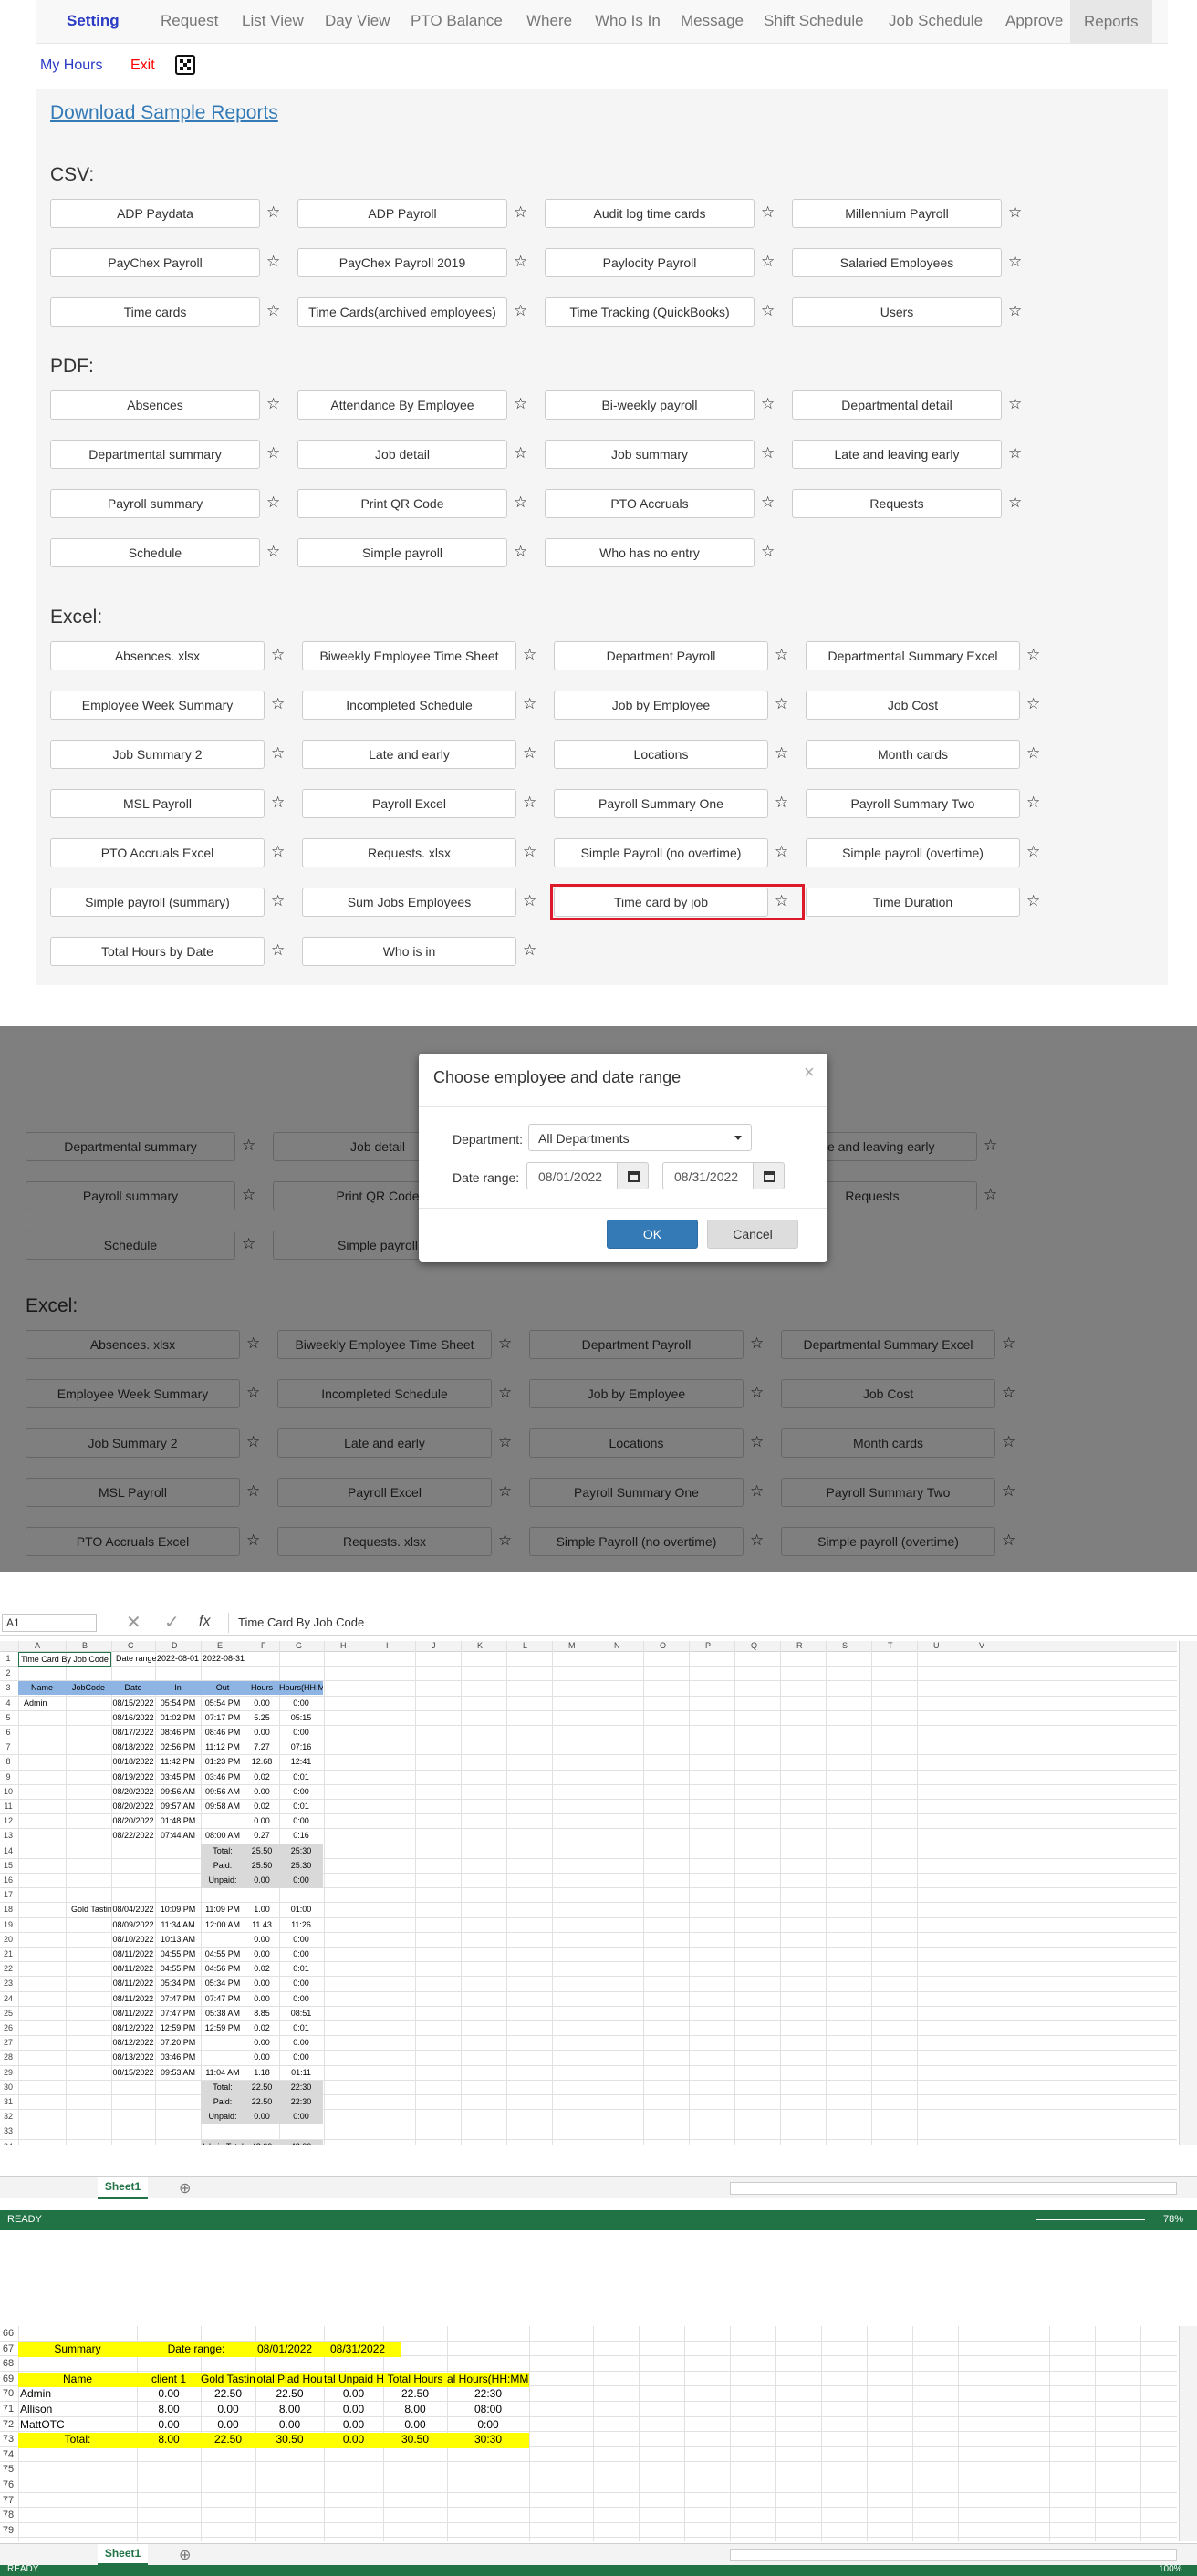 Image resolution: width=1197 pixels, height=2576 pixels. I want to click on row-number: 3, so click(8, 1688).